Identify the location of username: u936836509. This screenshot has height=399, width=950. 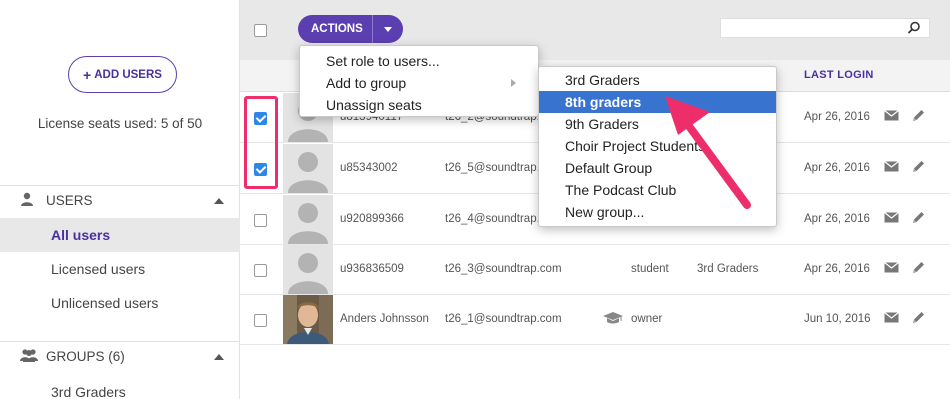
(372, 269).